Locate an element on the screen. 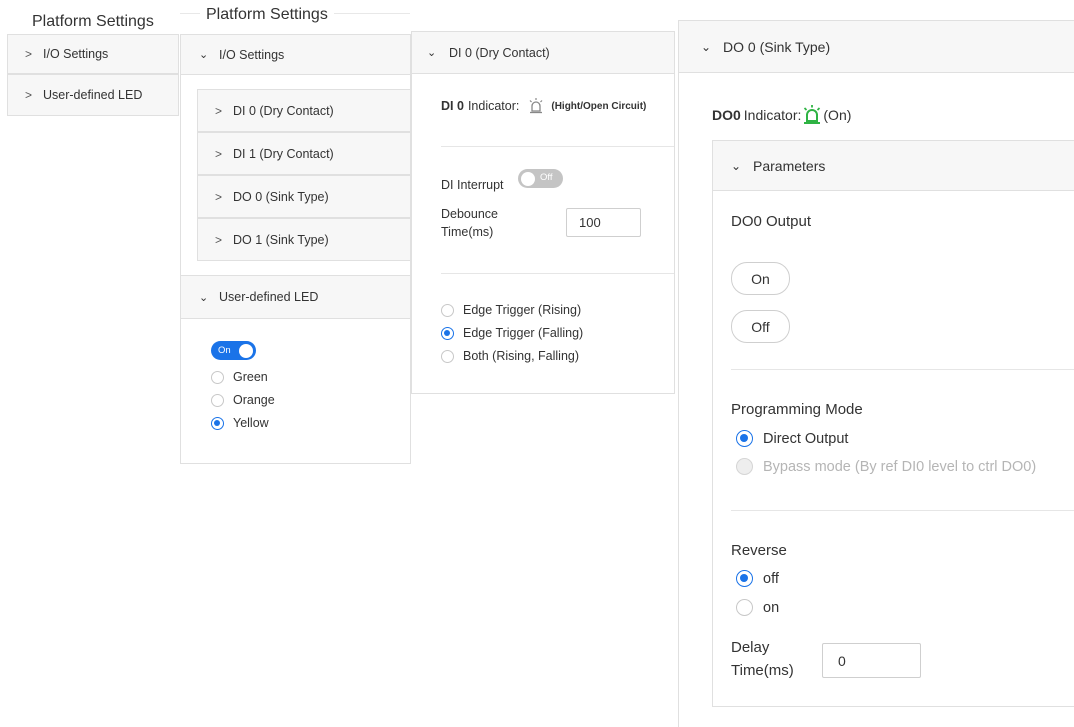 The width and height of the screenshot is (1074, 727). do0-indicator-label: Indicator: is located at coordinates (772, 115).